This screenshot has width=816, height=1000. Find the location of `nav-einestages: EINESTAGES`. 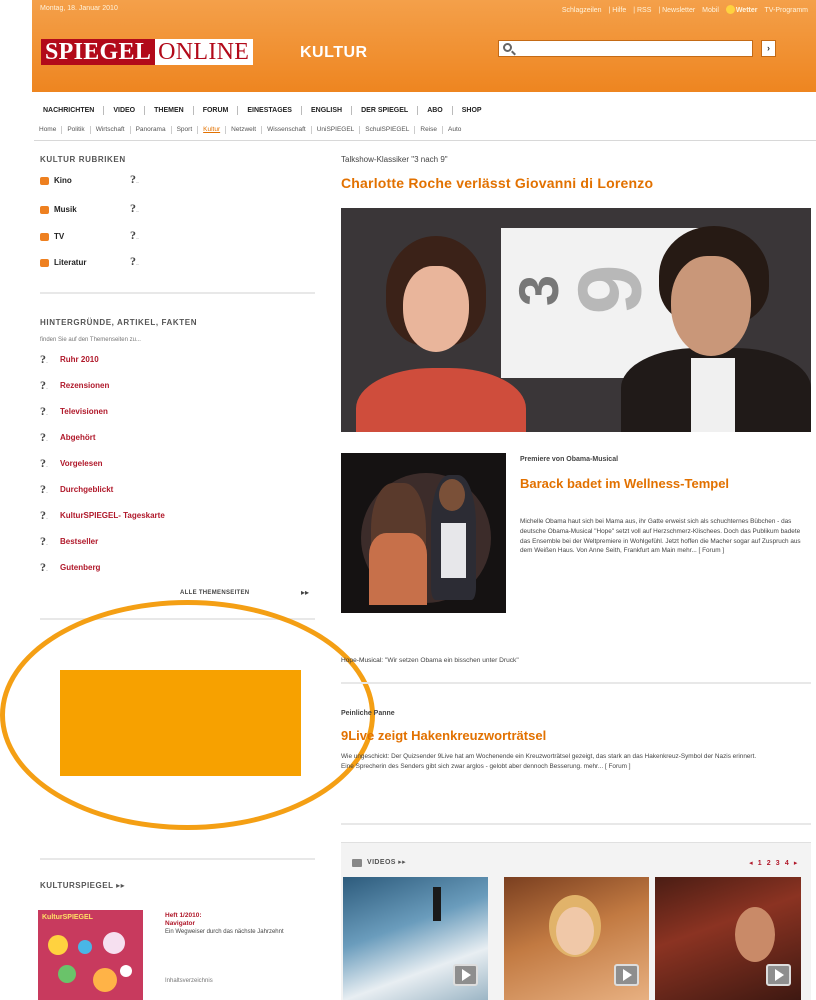

nav-einestages: EINESTAGES is located at coordinates (270, 110).